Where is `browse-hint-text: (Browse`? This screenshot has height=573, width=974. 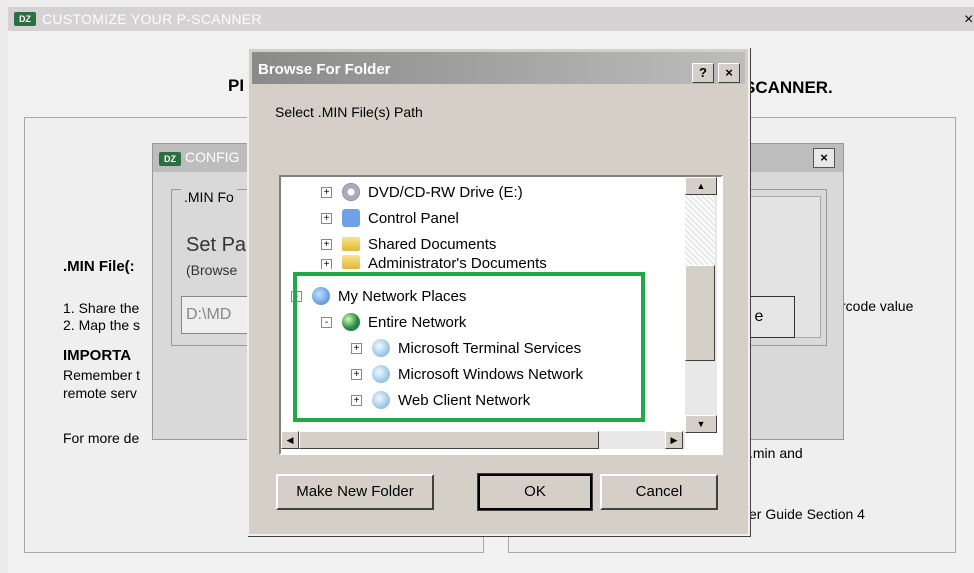
browse-hint-text: (Browse is located at coordinates (212, 270).